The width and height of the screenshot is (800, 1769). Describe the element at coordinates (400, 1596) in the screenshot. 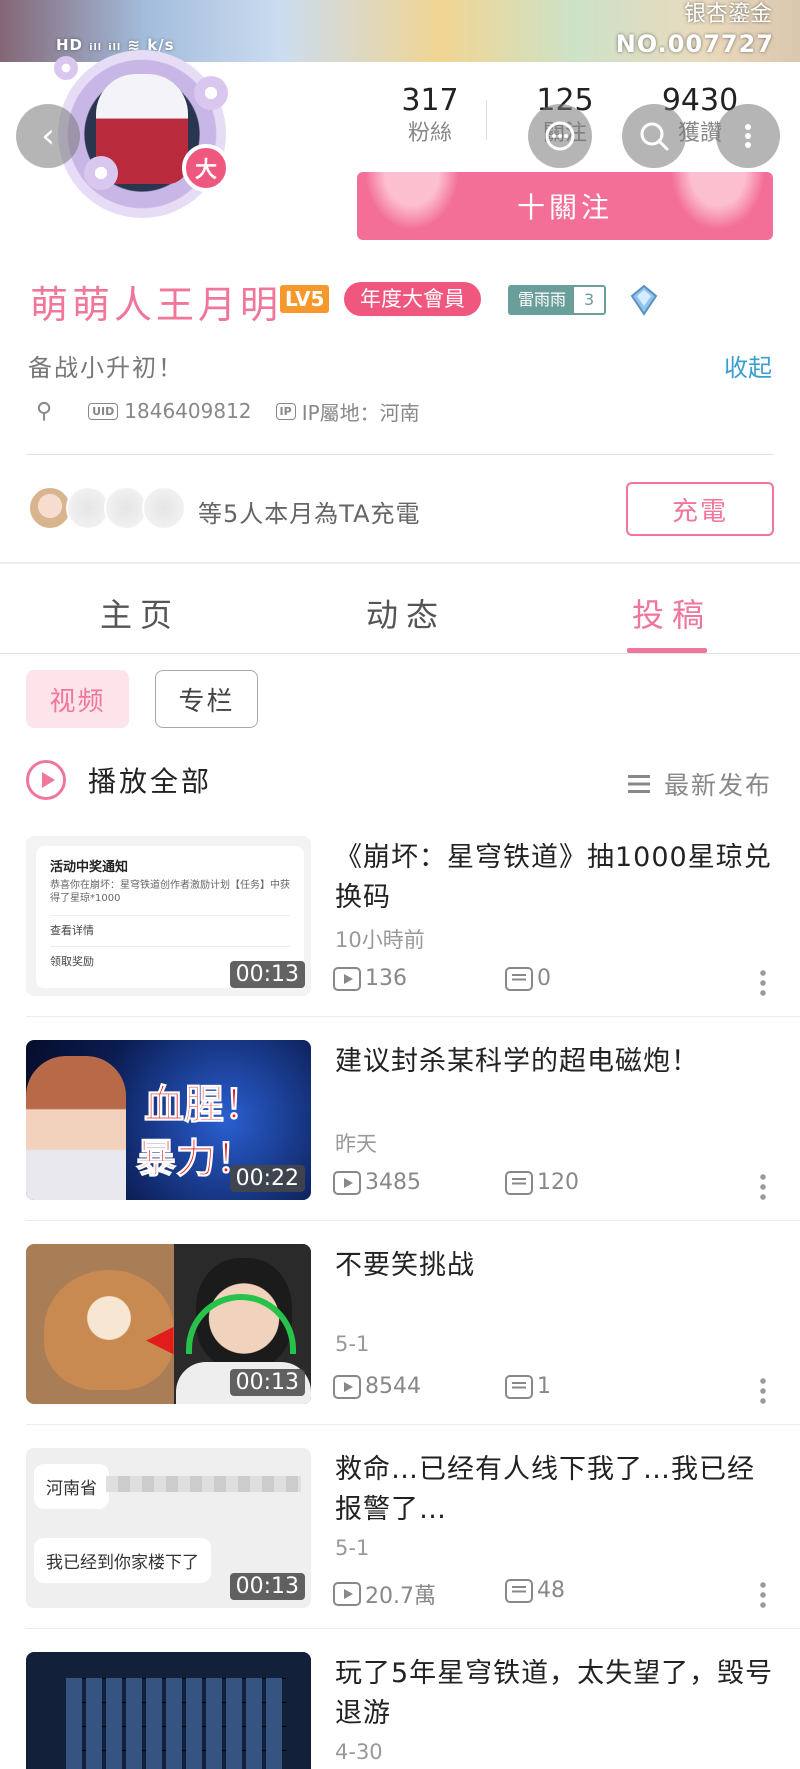

I see `play-count-value: 20.7萬` at that location.